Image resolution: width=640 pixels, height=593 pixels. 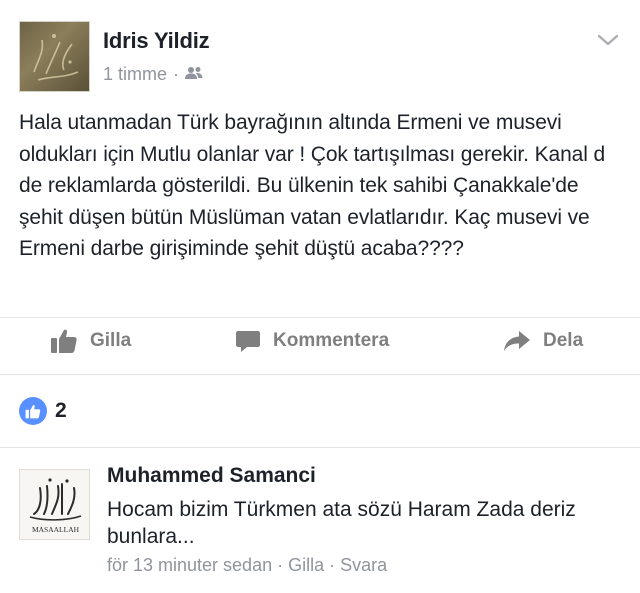 I want to click on comment-author-name: Muhammed Samanci, so click(x=211, y=476).